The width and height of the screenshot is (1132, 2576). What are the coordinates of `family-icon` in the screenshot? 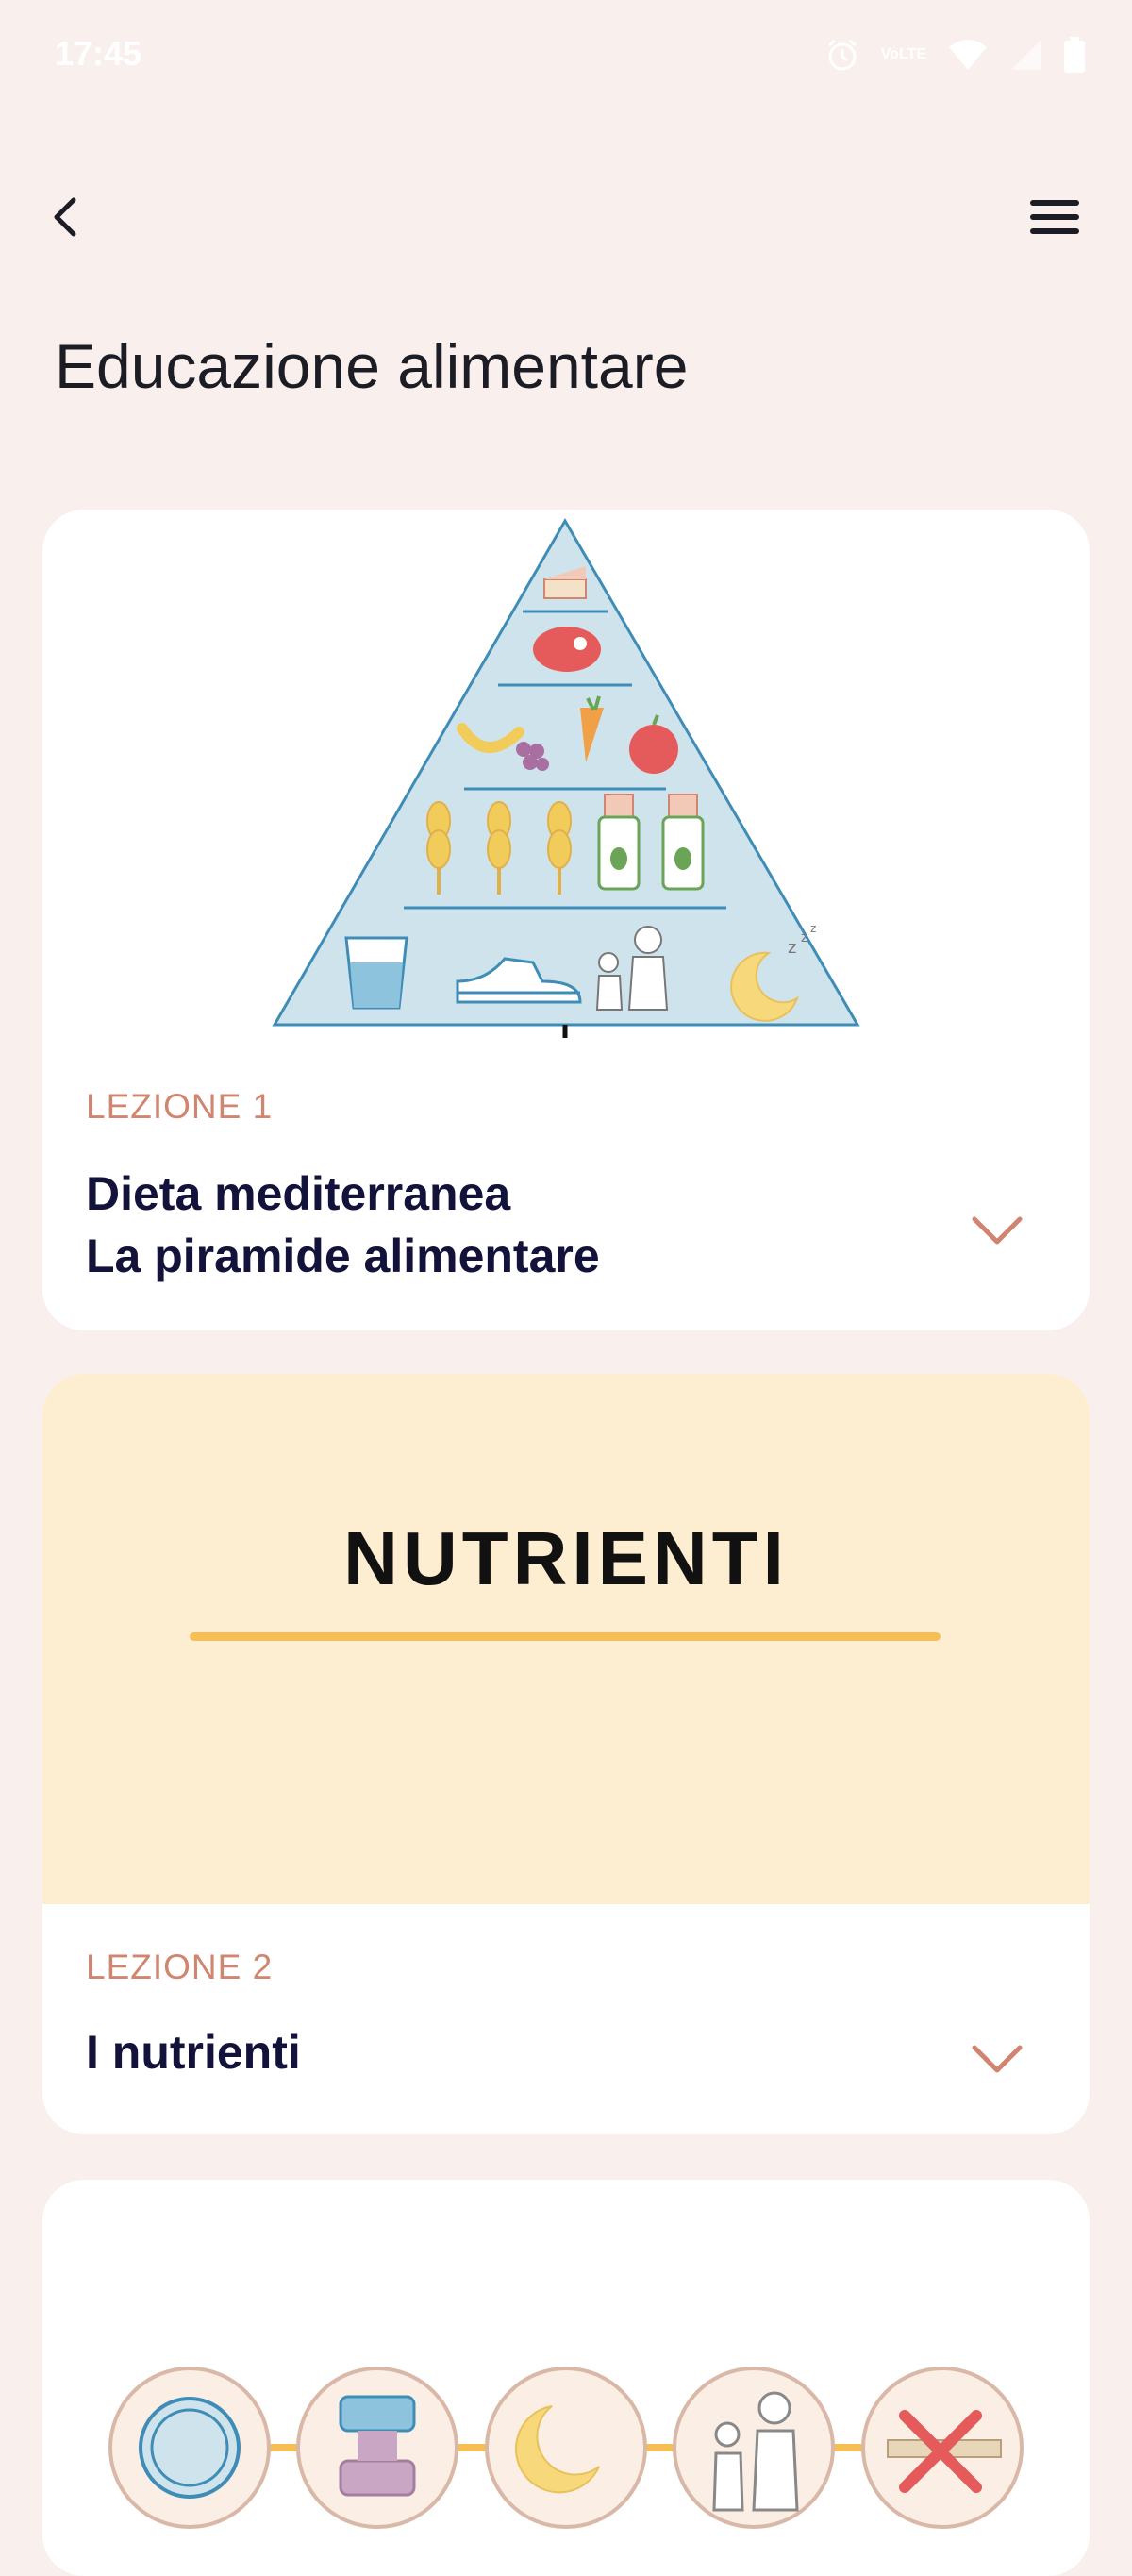 It's located at (754, 2448).